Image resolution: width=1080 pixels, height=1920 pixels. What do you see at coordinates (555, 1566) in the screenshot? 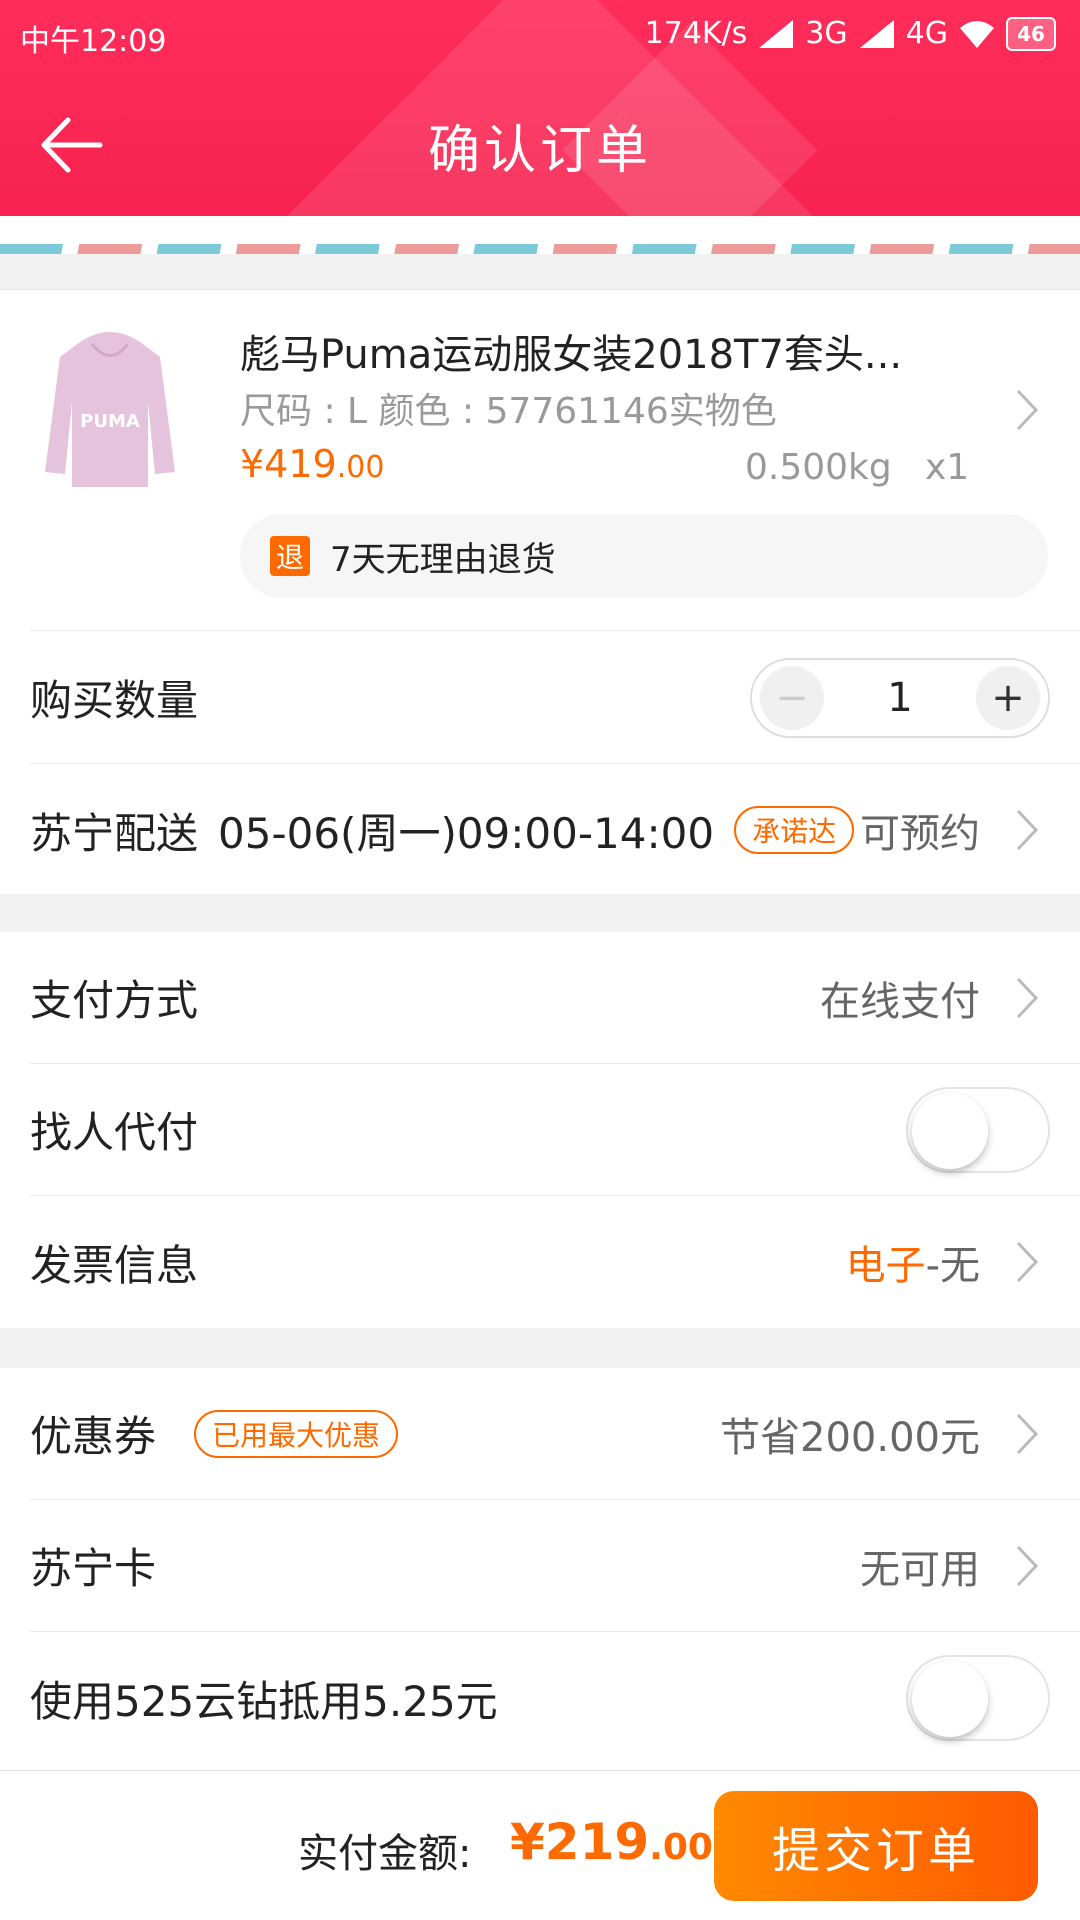
I see `suning-card-row: 苏宁卡 无可用` at bounding box center [555, 1566].